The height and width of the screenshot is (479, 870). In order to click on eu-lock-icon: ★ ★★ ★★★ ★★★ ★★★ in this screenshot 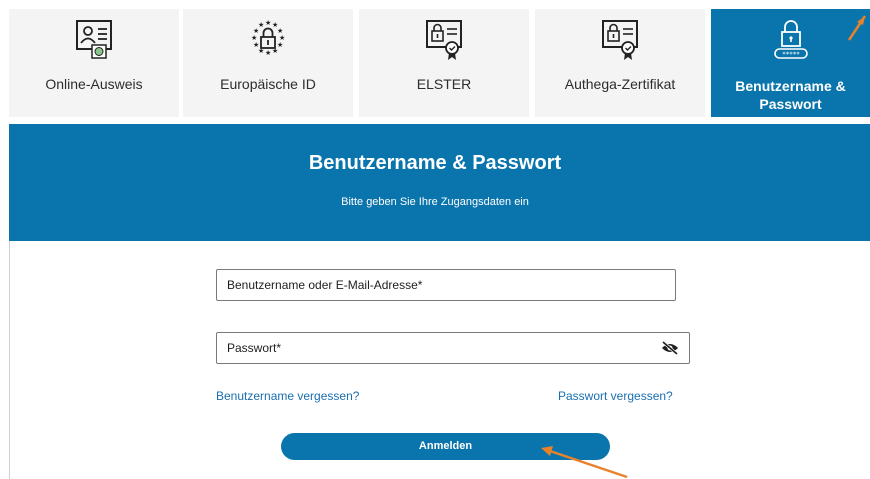, I will do `click(268, 38)`.